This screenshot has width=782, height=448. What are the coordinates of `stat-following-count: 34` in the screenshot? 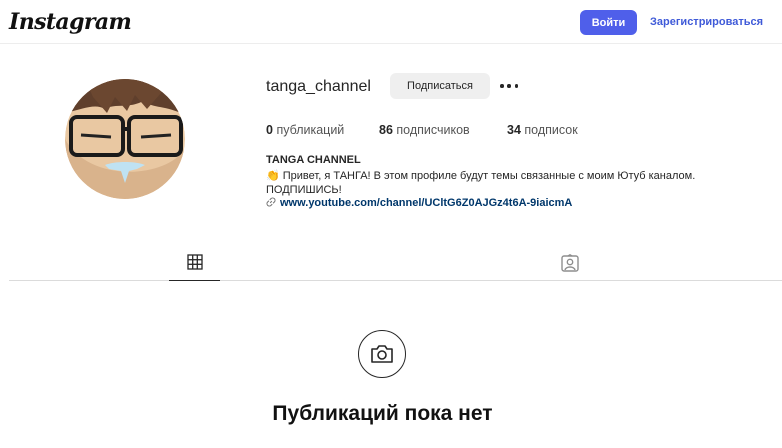 It's located at (514, 130).